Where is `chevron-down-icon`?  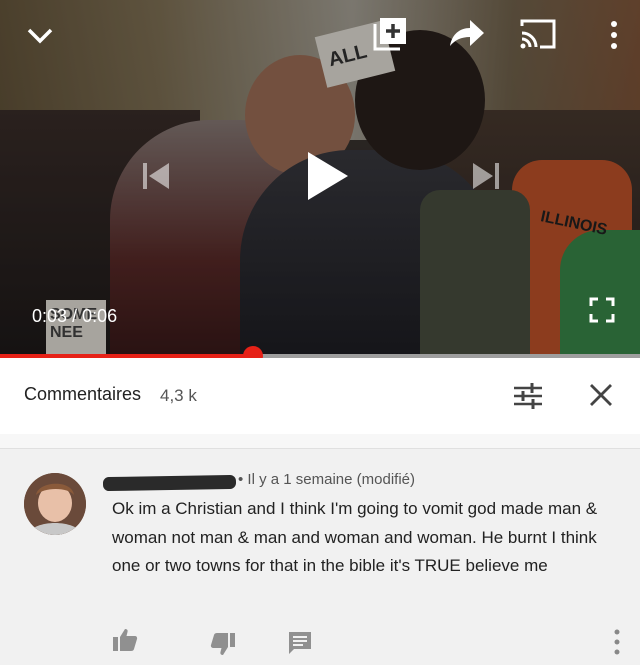 chevron-down-icon is located at coordinates (40, 36).